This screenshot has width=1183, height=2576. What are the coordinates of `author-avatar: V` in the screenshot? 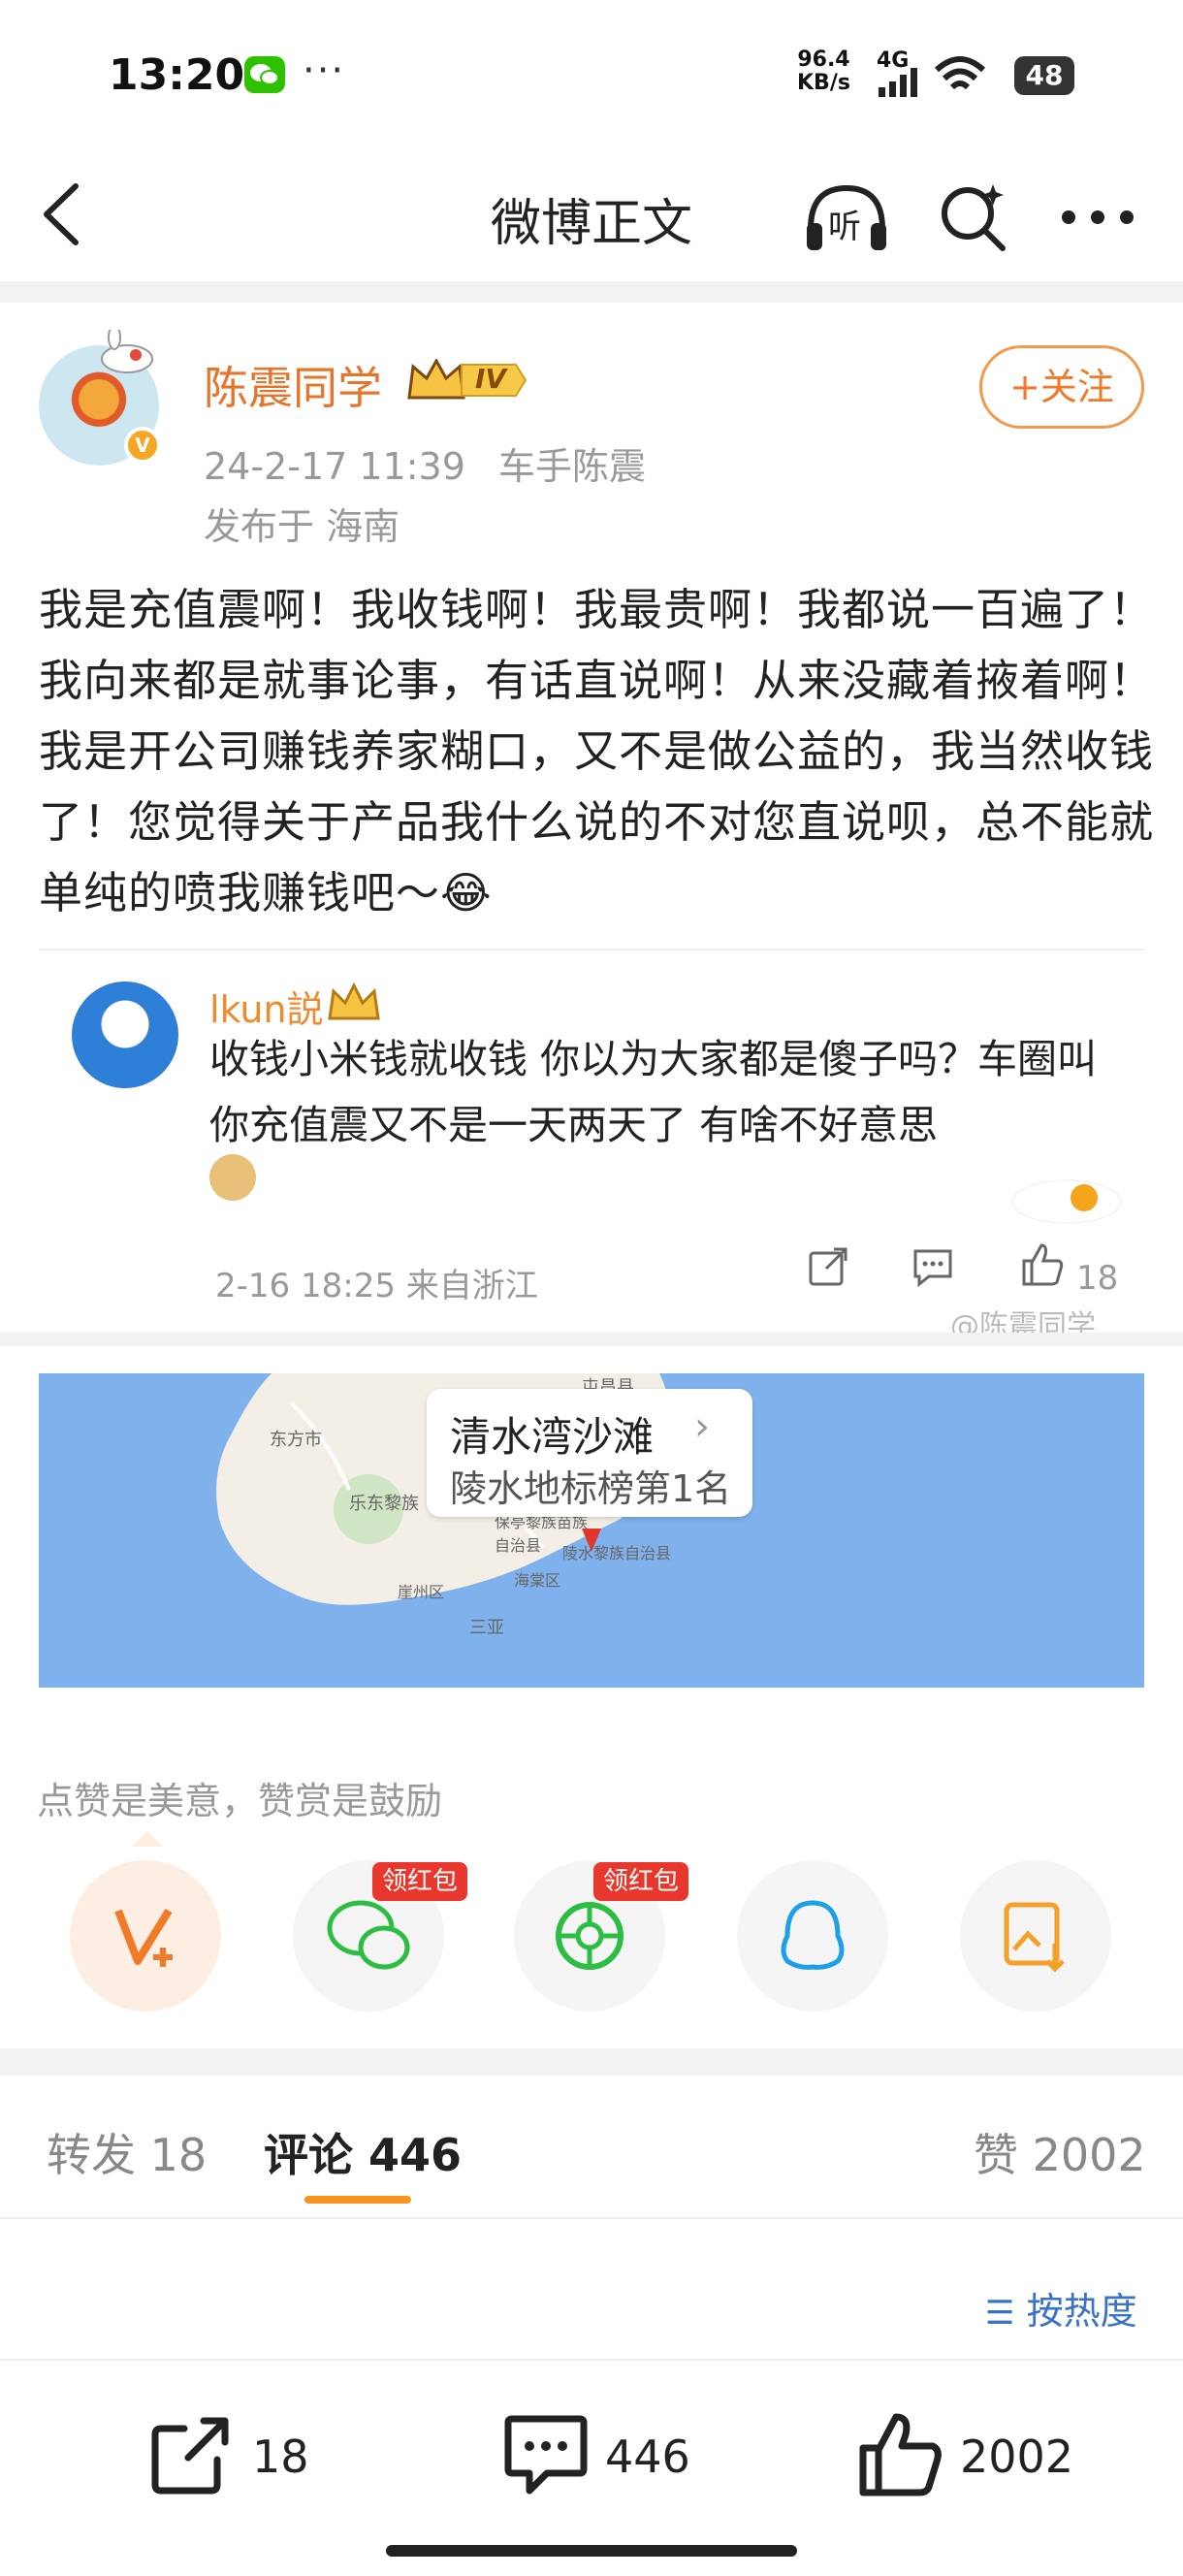 It's located at (102, 398).